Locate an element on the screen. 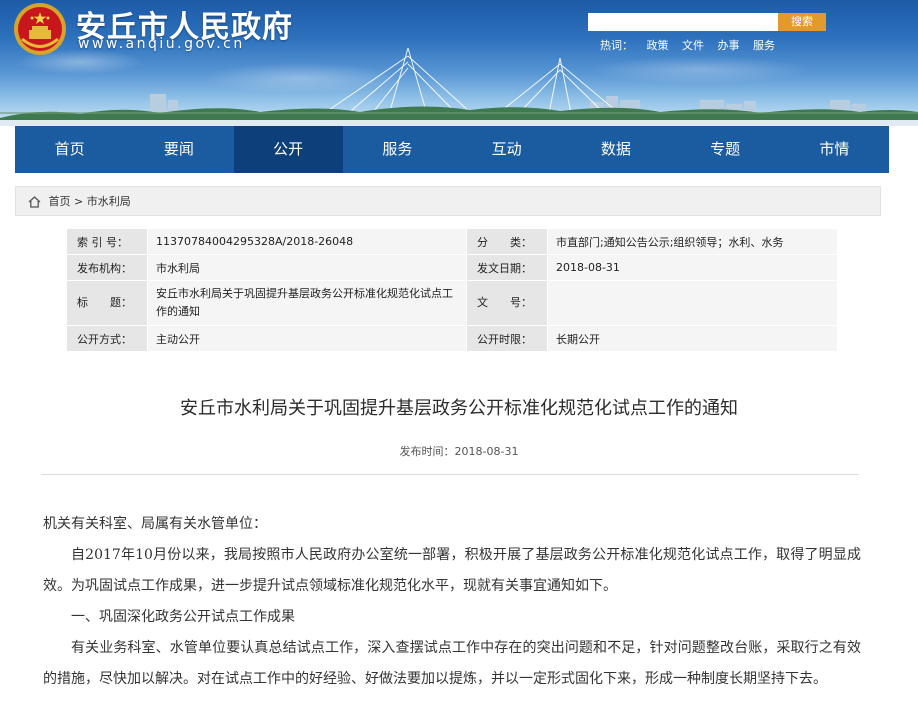 The width and height of the screenshot is (918, 720). hotword-link-affairs: 办事 is located at coordinates (729, 45).